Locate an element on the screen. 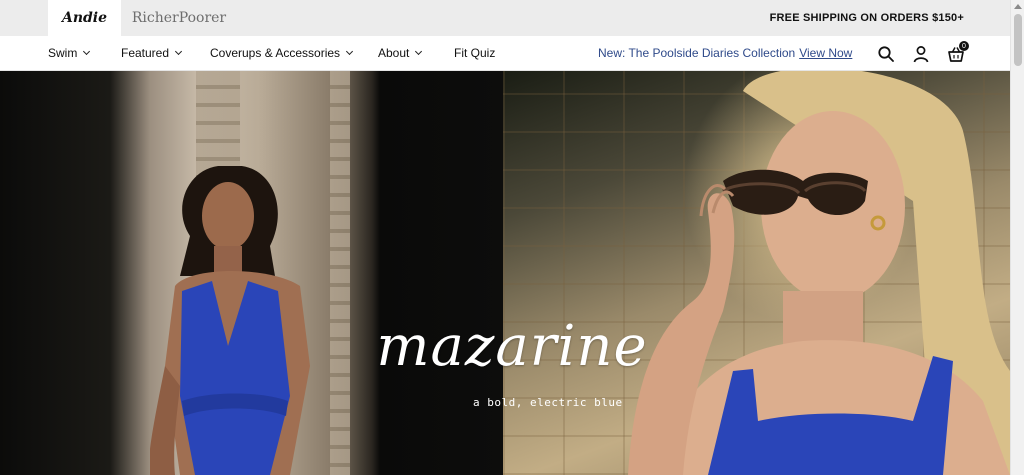  promo-view-now-link: View Now is located at coordinates (825, 53).